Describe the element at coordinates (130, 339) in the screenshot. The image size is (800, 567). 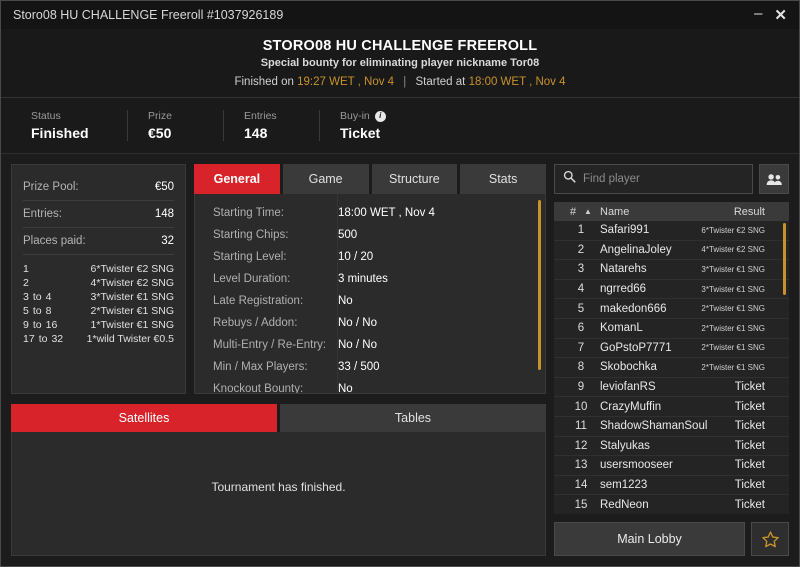
I see `payout-prize: 1*wild Twister €0.5` at that location.